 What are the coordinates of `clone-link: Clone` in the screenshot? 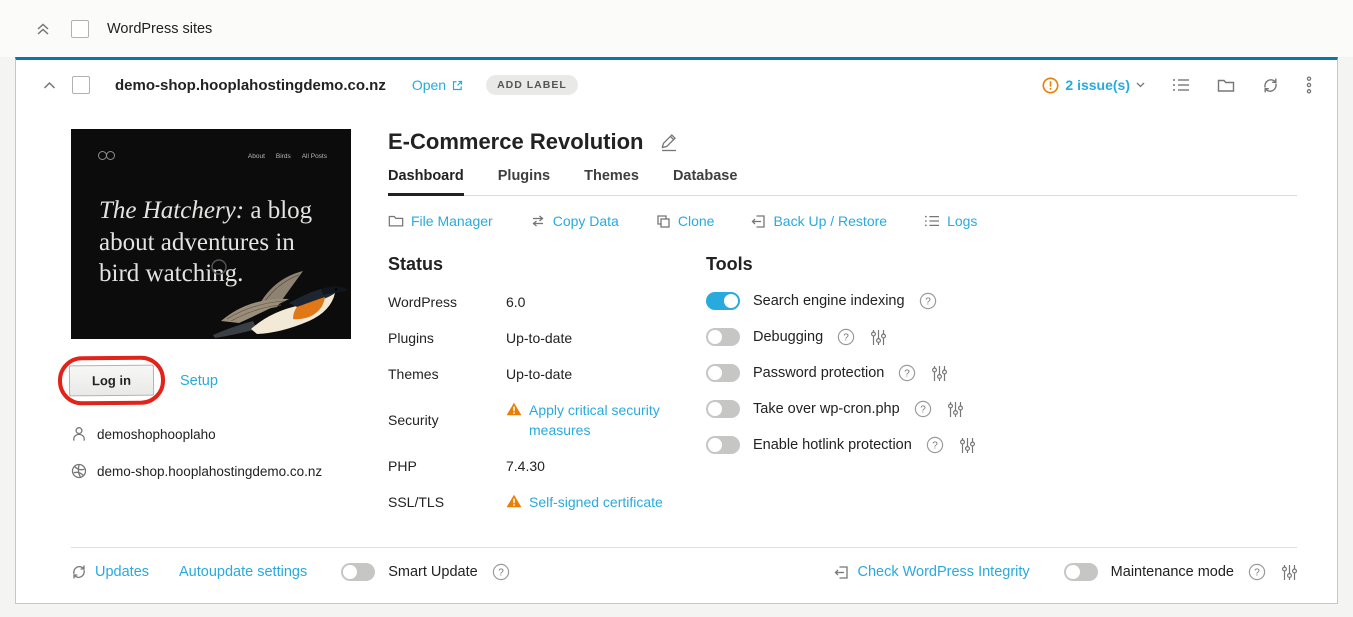 It's located at (685, 221).